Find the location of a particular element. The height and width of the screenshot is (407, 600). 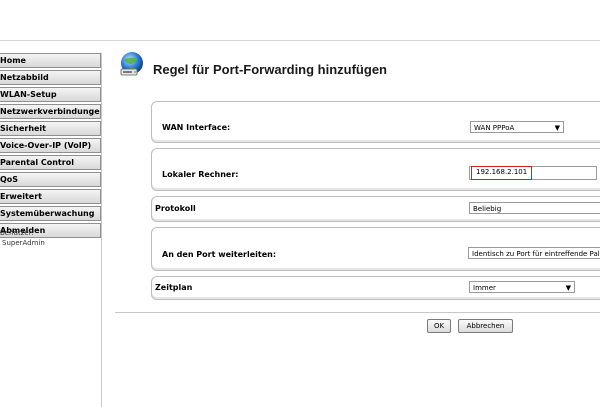

schedule-value: Immer is located at coordinates (484, 288).